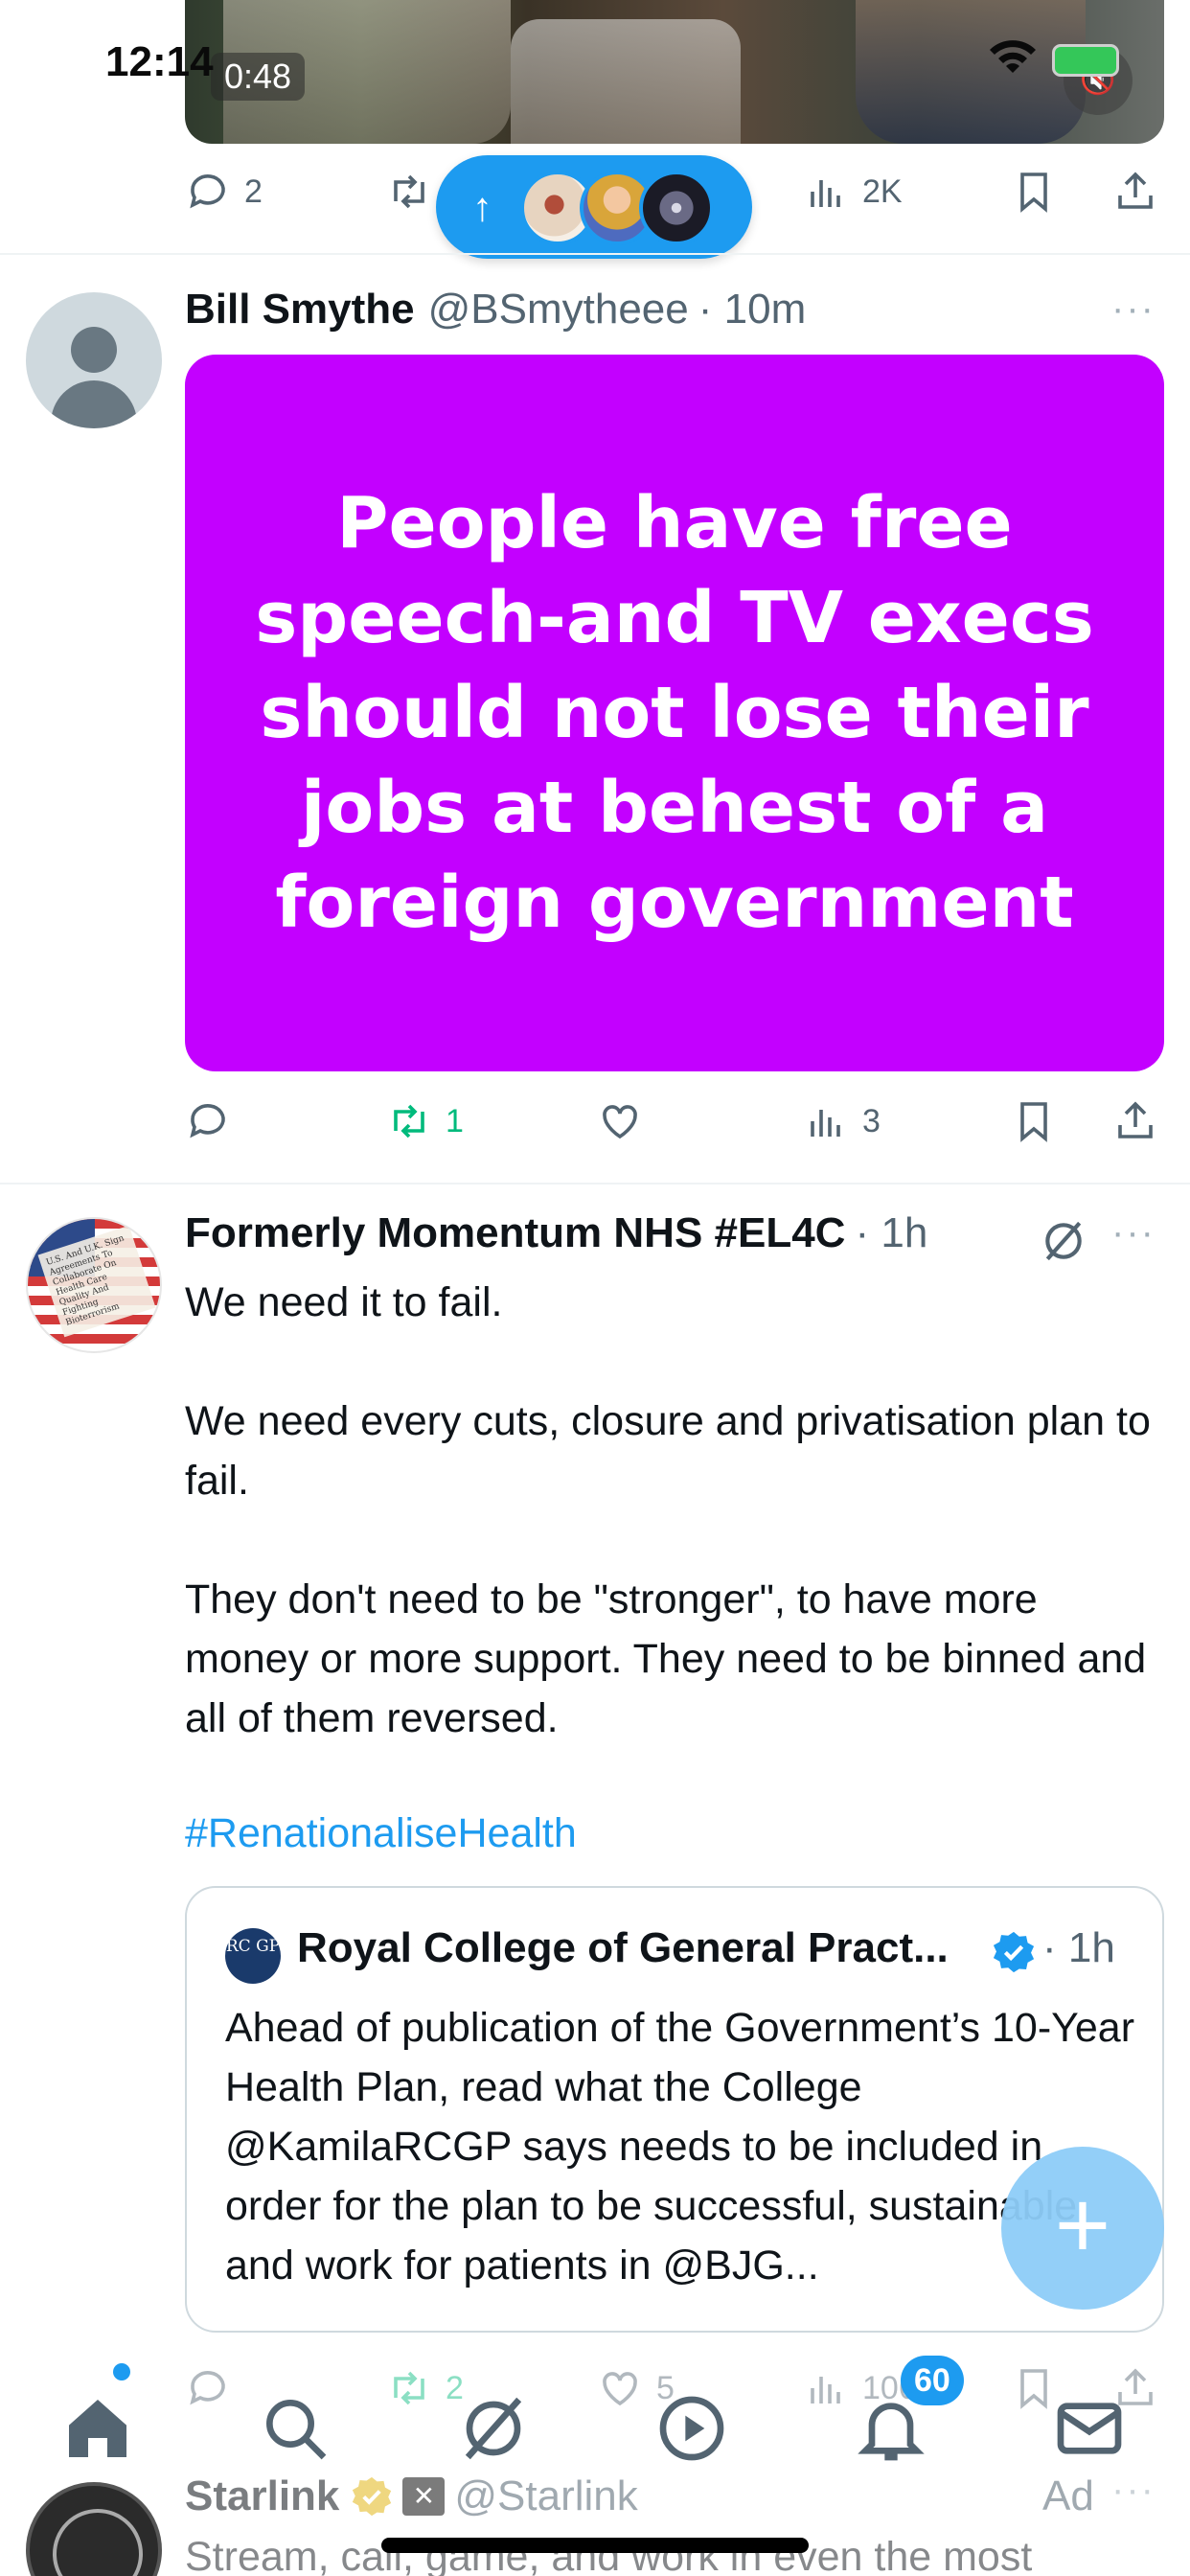  What do you see at coordinates (842, 1121) in the screenshot?
I see `views-button: 3` at bounding box center [842, 1121].